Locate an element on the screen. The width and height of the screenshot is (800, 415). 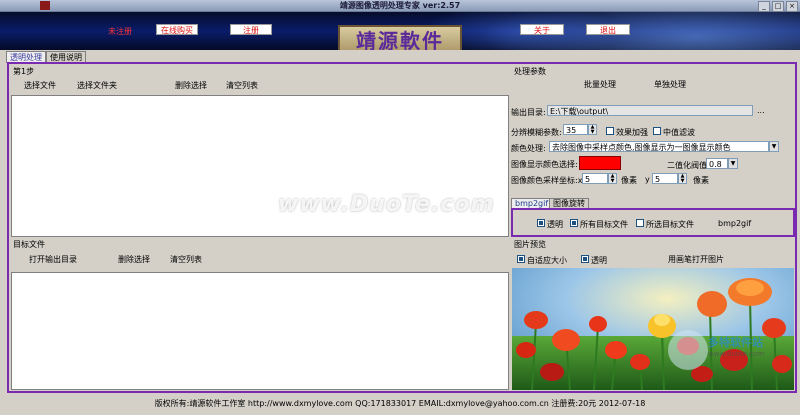
threshold-field: 0.8 is located at coordinates (717, 163).